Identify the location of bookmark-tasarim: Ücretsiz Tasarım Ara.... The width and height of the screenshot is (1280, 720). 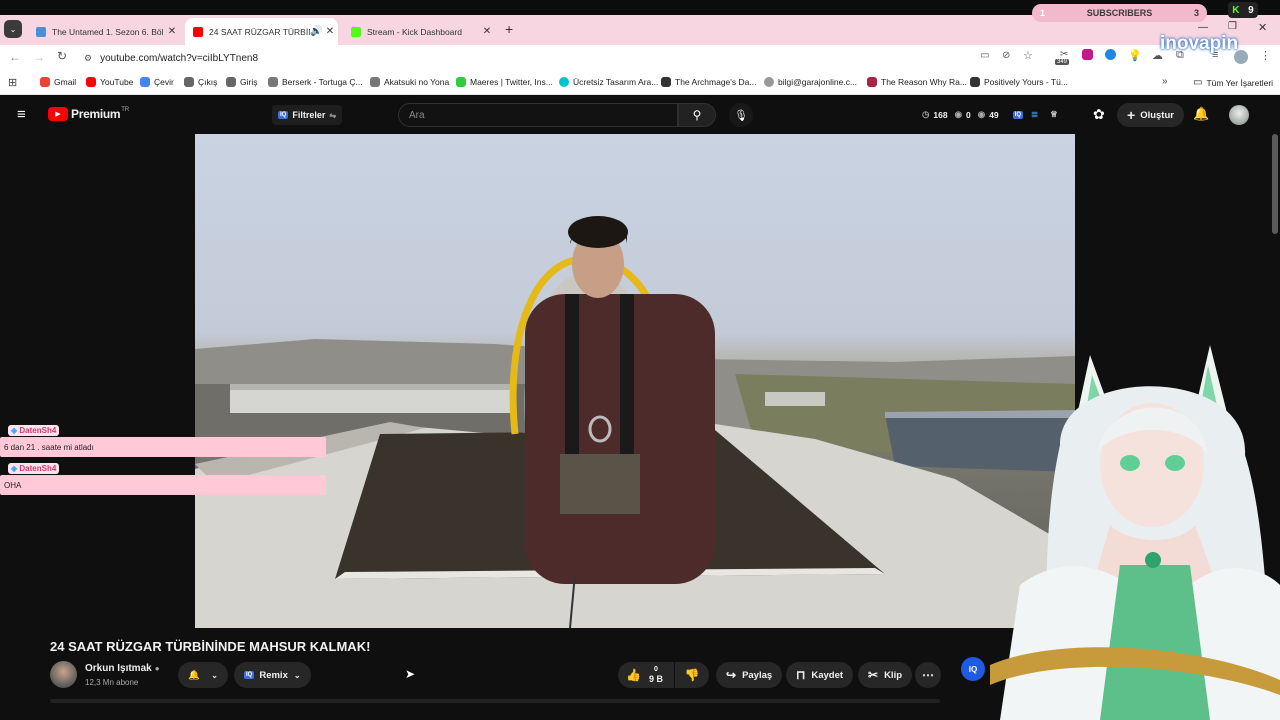
(608, 82).